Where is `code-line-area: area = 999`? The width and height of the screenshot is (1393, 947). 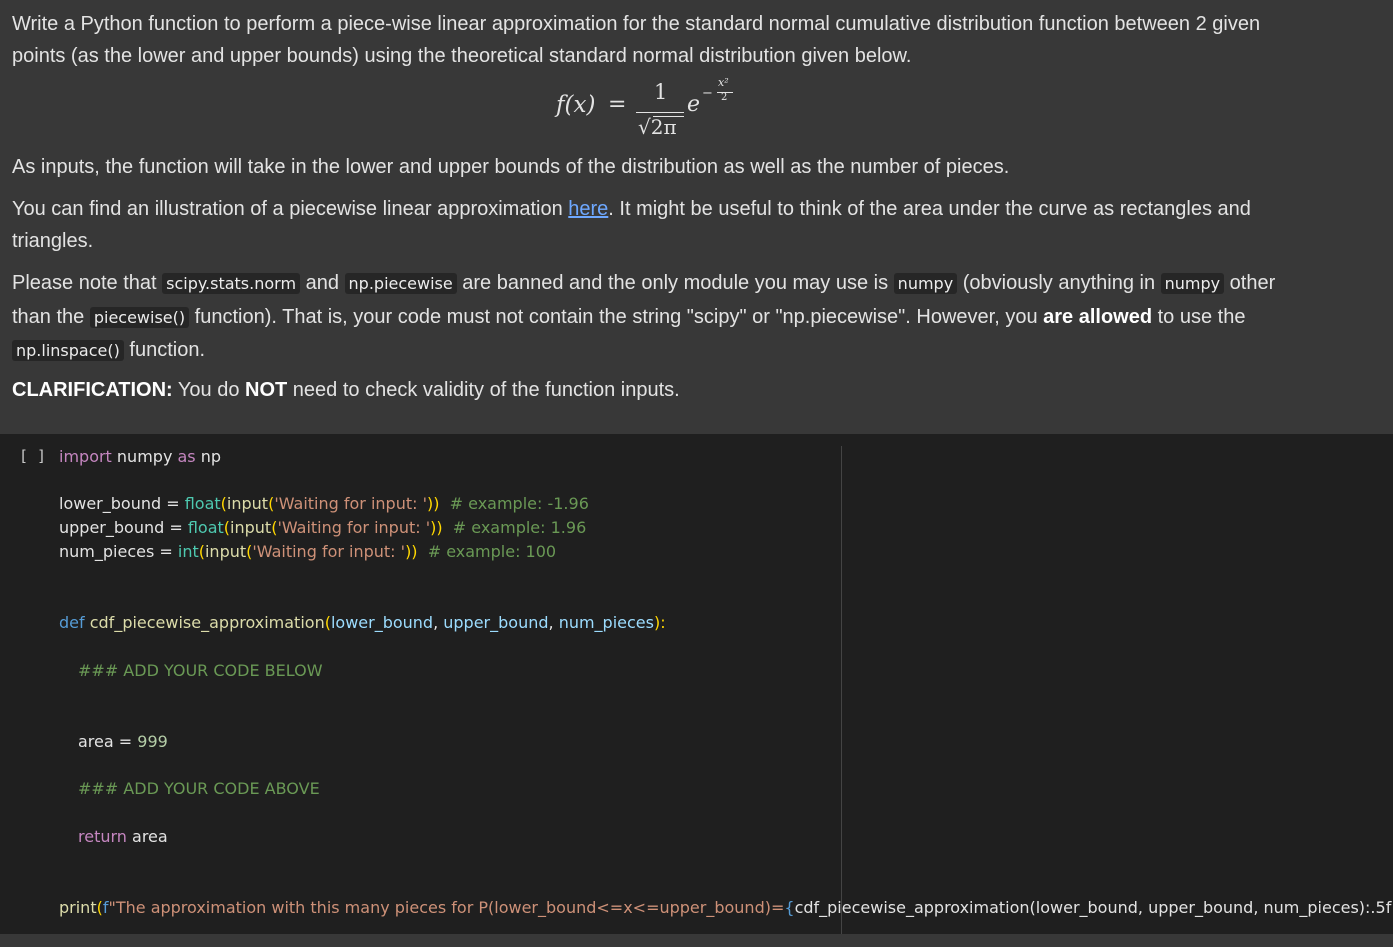
code-line-area: area = 999 is located at coordinates (123, 741).